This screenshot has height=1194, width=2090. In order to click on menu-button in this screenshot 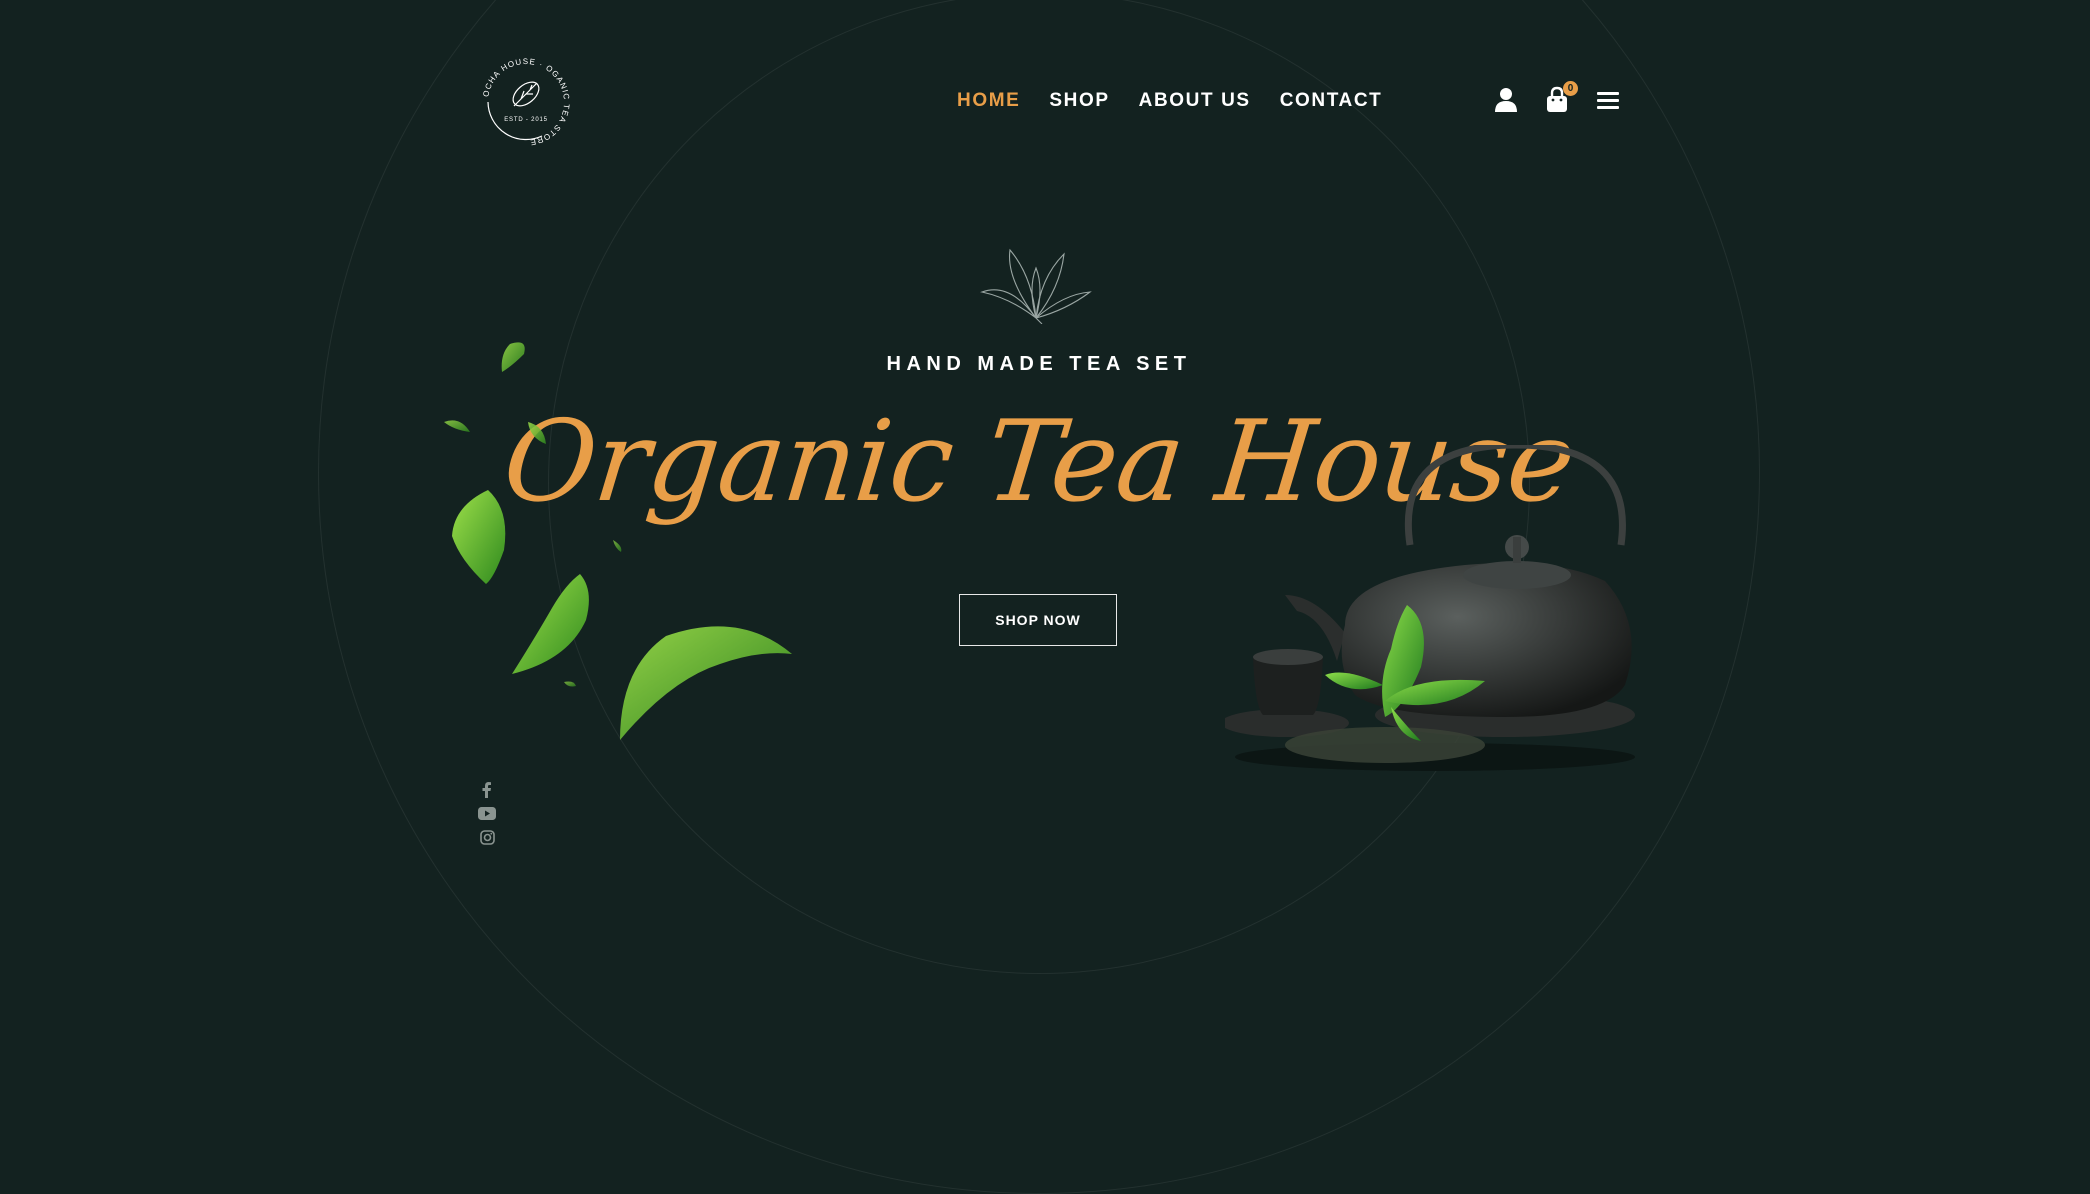, I will do `click(1608, 100)`.